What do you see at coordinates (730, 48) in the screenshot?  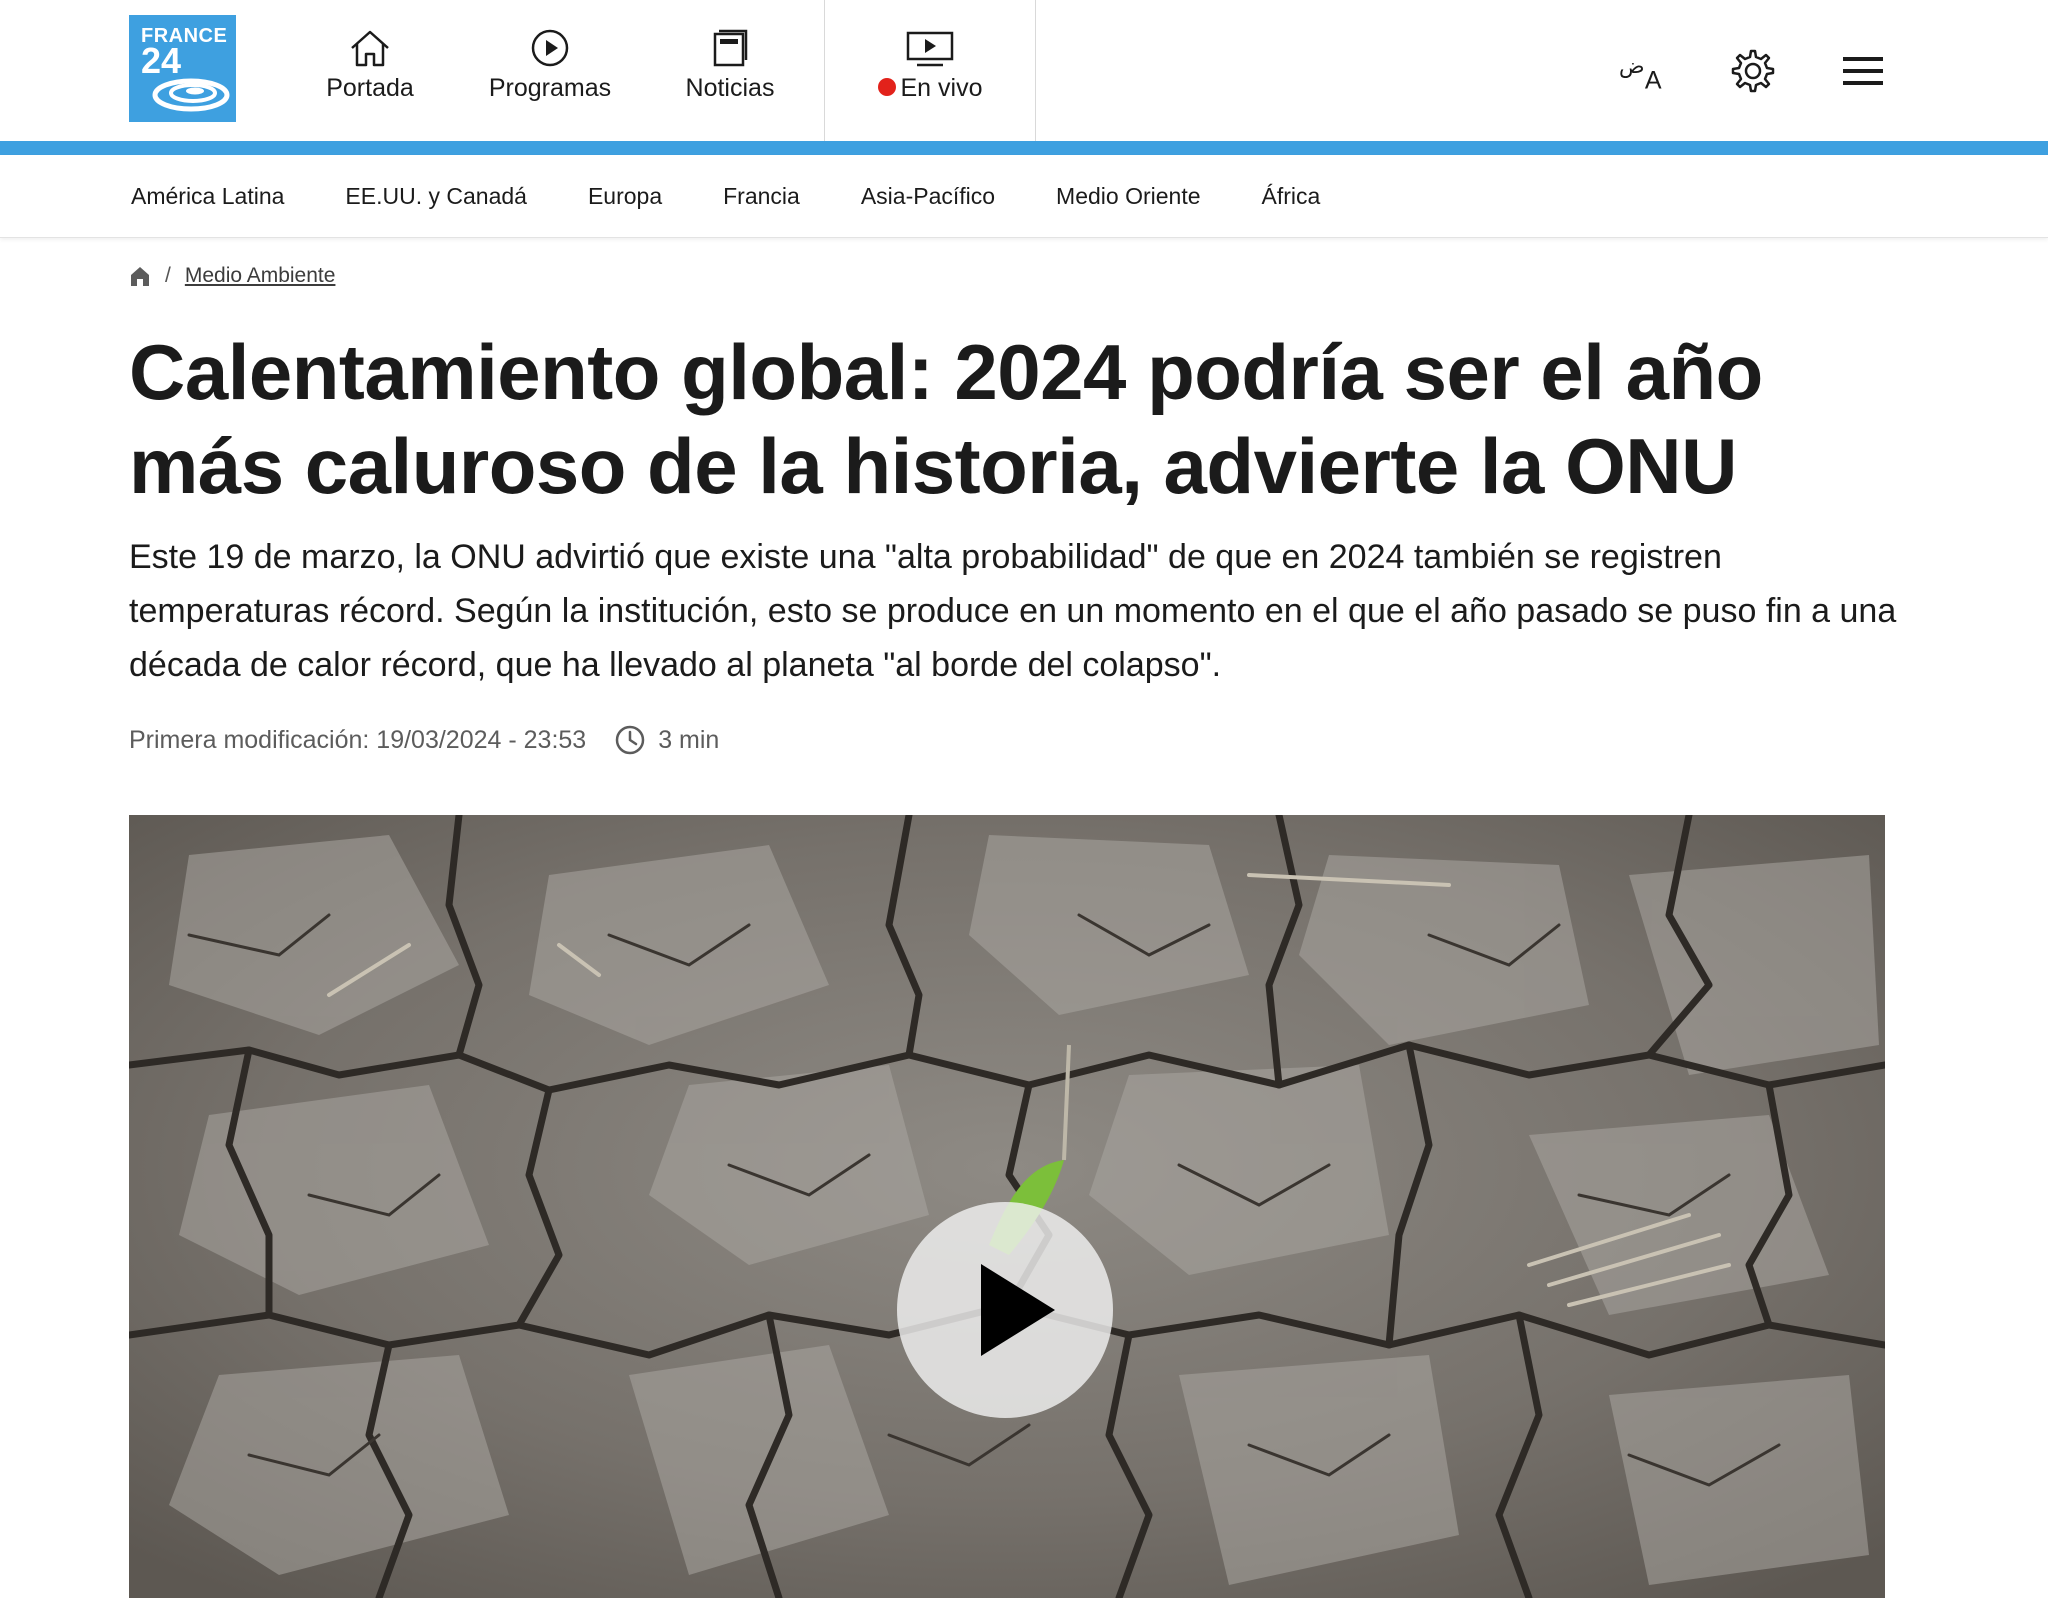 I see `news-icon` at bounding box center [730, 48].